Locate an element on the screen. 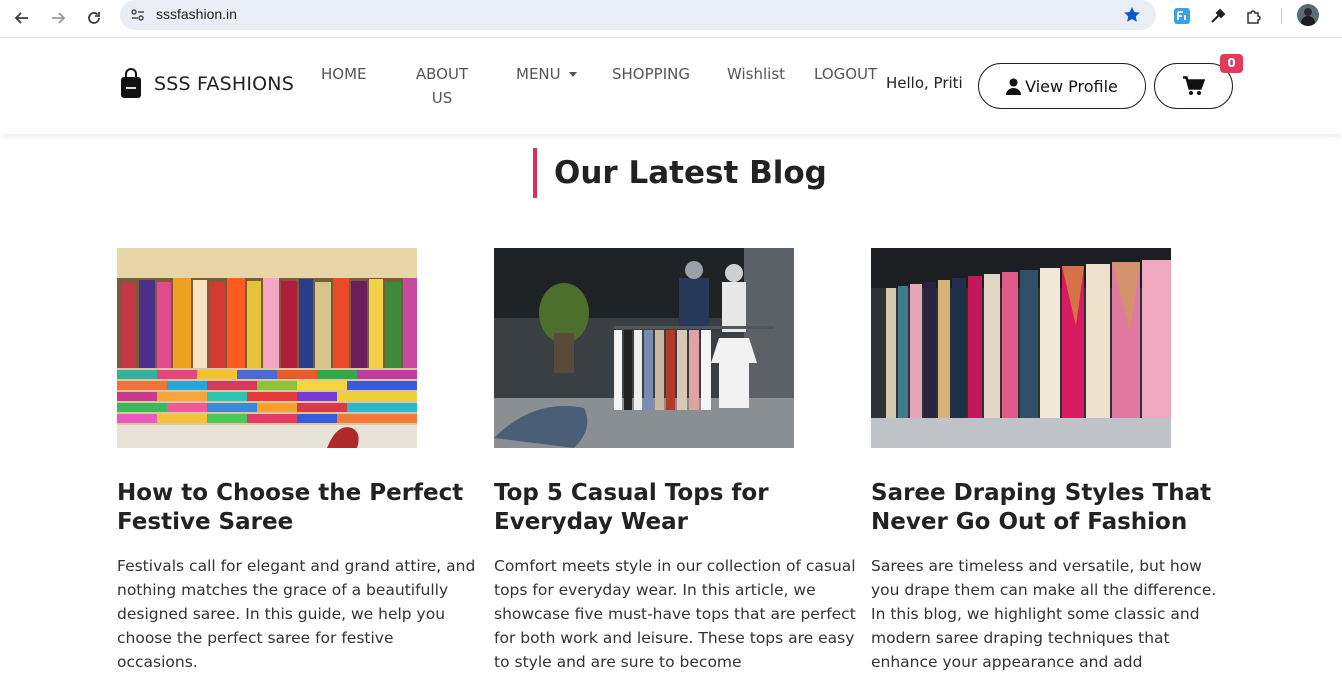 The width and height of the screenshot is (1342, 673). toolbar-divider is located at coordinates (1281, 16).